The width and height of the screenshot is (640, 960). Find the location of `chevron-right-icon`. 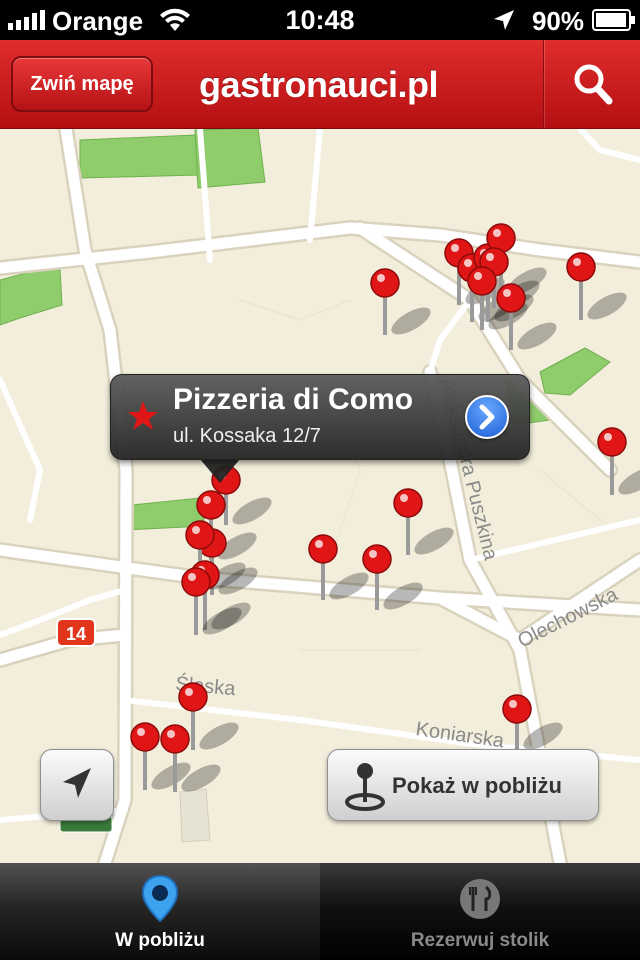

chevron-right-icon is located at coordinates (487, 417).